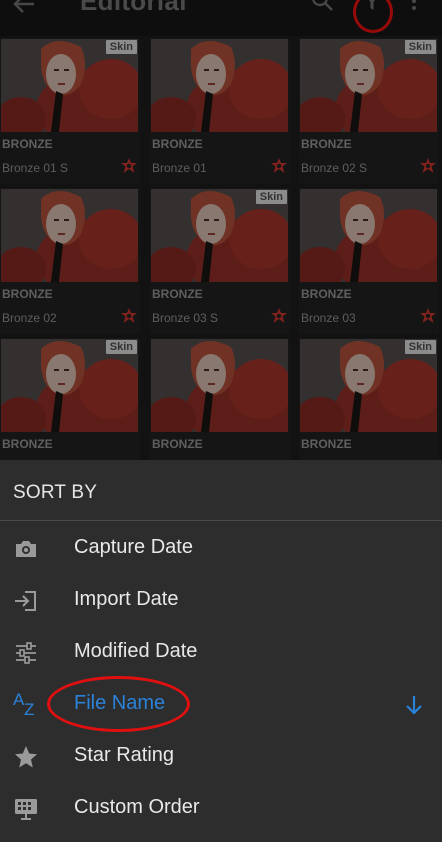 The height and width of the screenshot is (842, 442). I want to click on photo-tile: Skin BRONZE Bronze 01 S, so click(70, 111).